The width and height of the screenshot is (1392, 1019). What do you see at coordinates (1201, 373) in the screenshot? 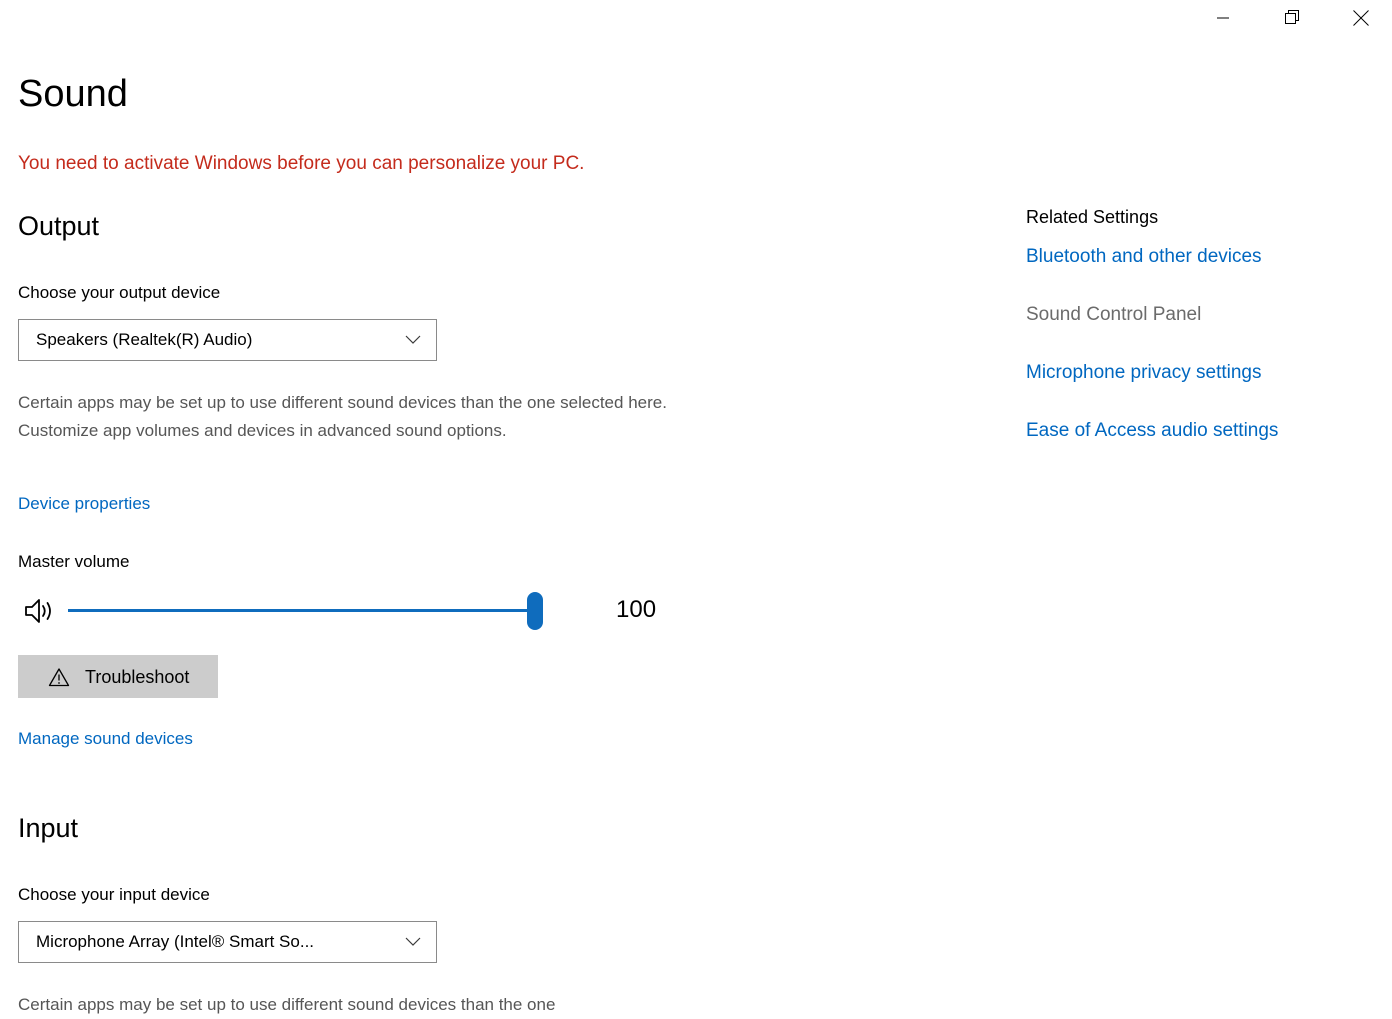
I see `related-link-microphone-privacy-settings: Microphone privacy settings` at bounding box center [1201, 373].